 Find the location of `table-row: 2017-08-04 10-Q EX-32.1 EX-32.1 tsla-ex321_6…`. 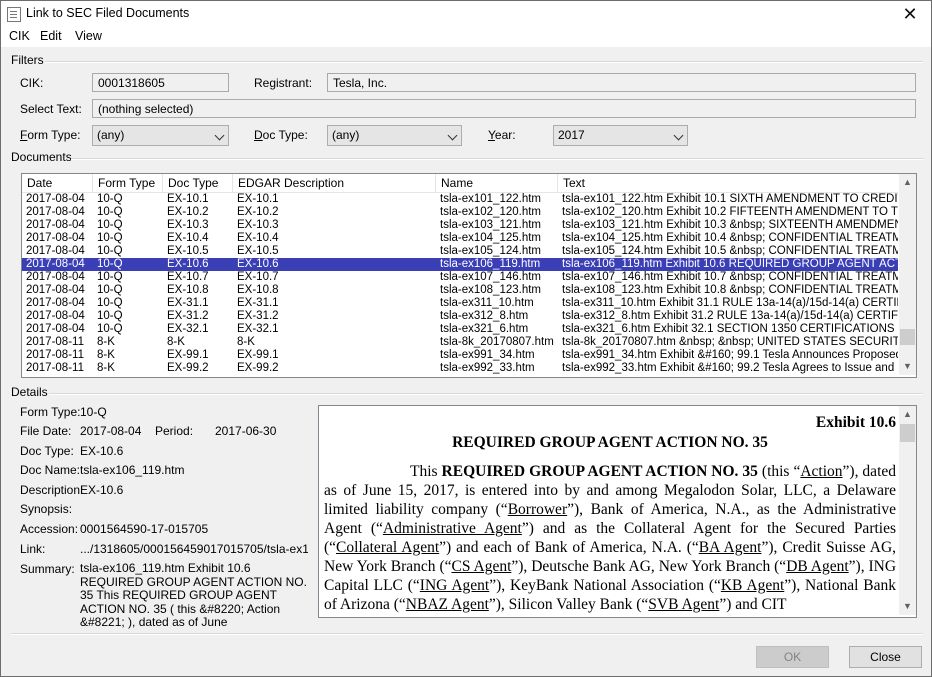

table-row: 2017-08-04 10-Q EX-32.1 EX-32.1 tsla-ex321_6… is located at coordinates (460, 329).